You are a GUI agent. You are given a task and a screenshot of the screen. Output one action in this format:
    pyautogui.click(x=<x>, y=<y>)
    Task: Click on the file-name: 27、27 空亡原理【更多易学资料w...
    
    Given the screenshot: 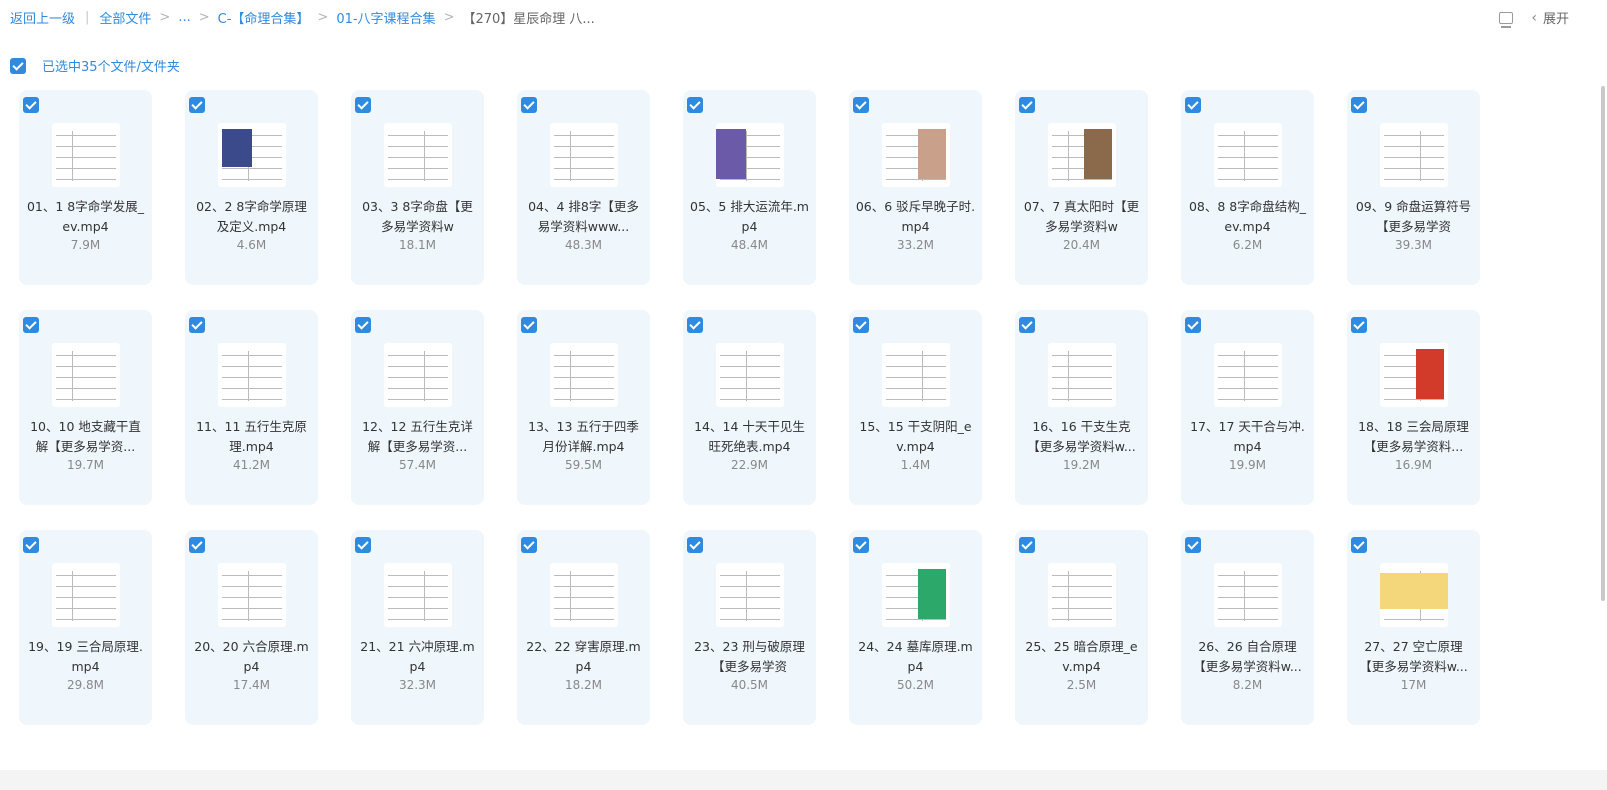 What is the action you would take?
    pyautogui.click(x=1413, y=656)
    